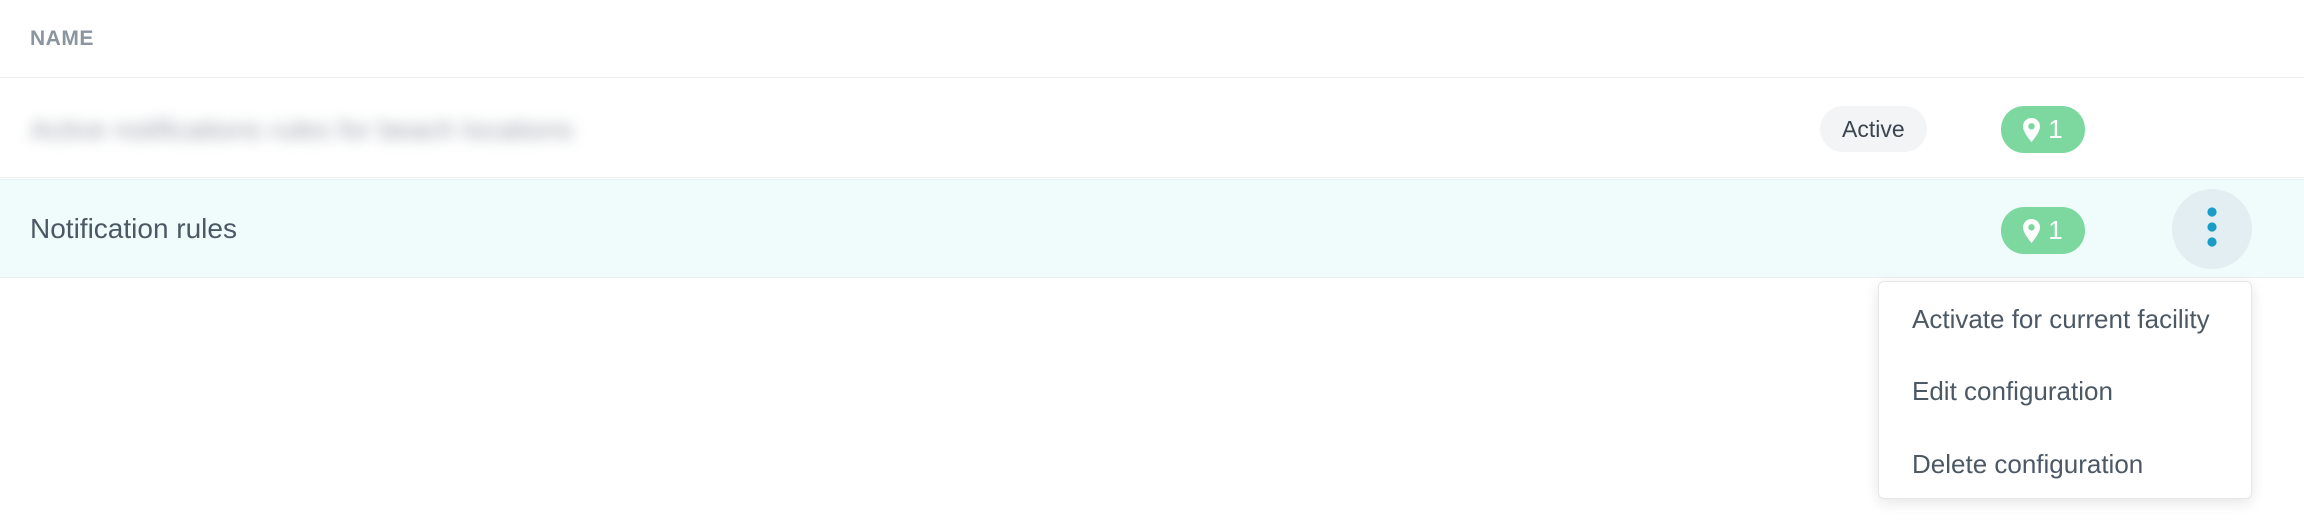 This screenshot has height=524, width=2304. Describe the element at coordinates (2061, 319) in the screenshot. I see `menu-item-activate: Activate for current facility` at that location.